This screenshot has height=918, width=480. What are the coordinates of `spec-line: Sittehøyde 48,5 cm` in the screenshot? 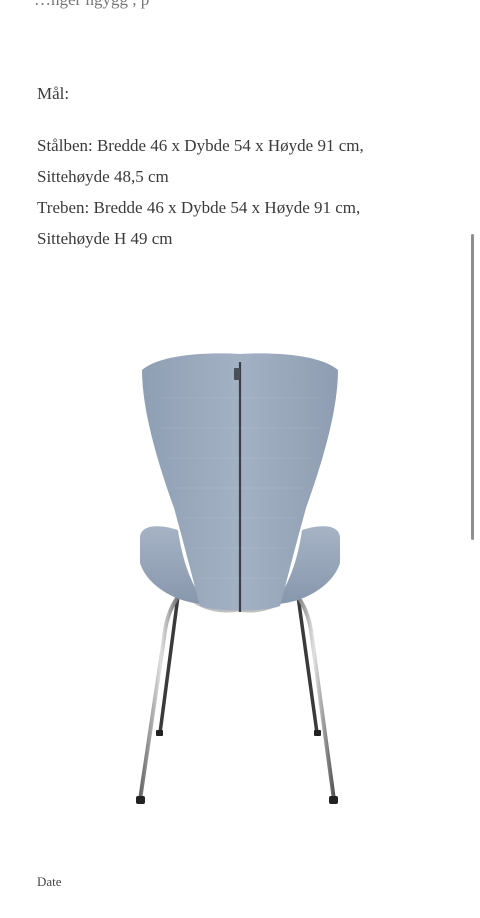 It's located at (103, 176).